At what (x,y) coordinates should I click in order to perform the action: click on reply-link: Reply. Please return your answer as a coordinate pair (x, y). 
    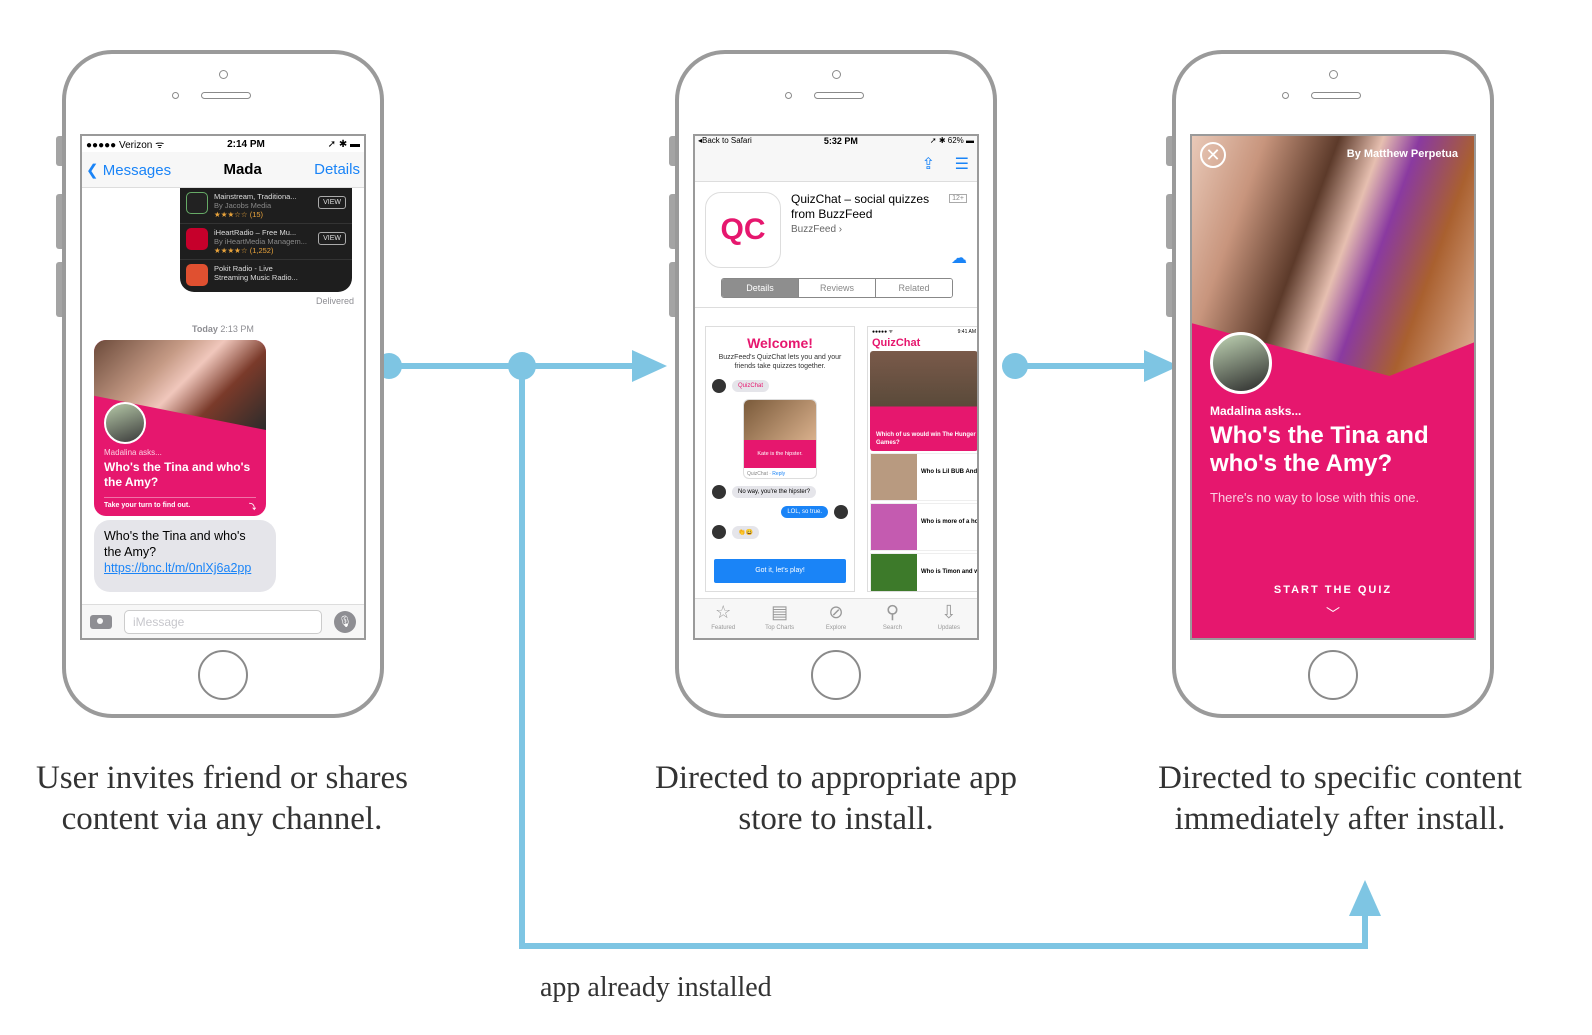
    Looking at the image, I should click on (779, 474).